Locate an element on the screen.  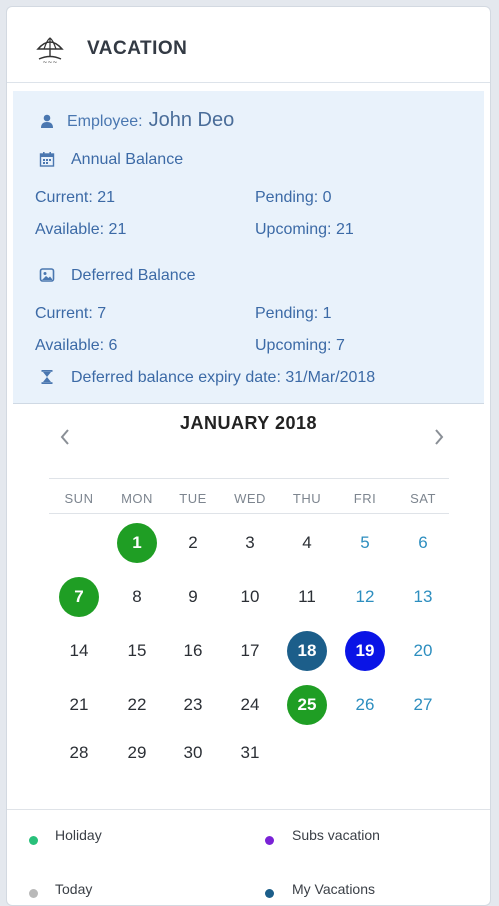
deferred-current-label: Current: is located at coordinates (64, 313).